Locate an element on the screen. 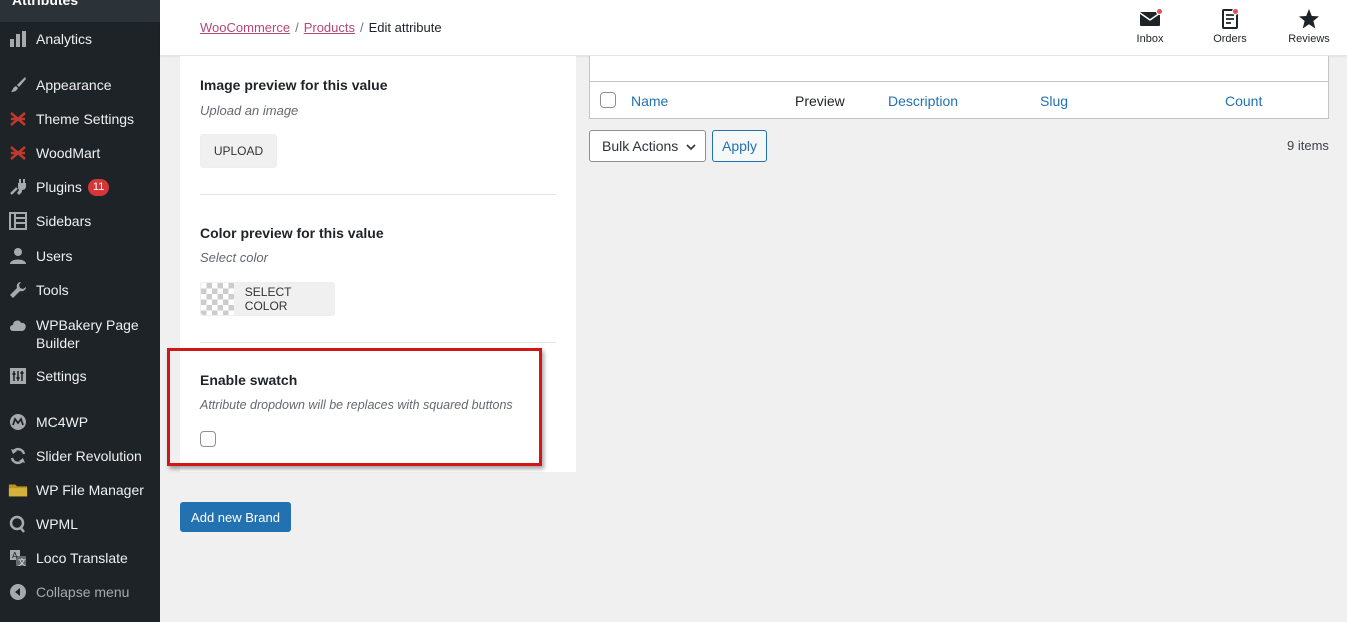 The height and width of the screenshot is (622, 1347). sidebar-item-label: WPBakery Page Builder is located at coordinates (87, 334).